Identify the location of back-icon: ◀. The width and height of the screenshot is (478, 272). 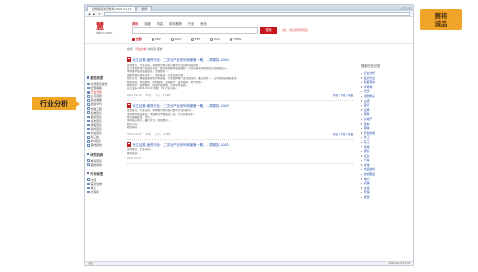
(89, 14).